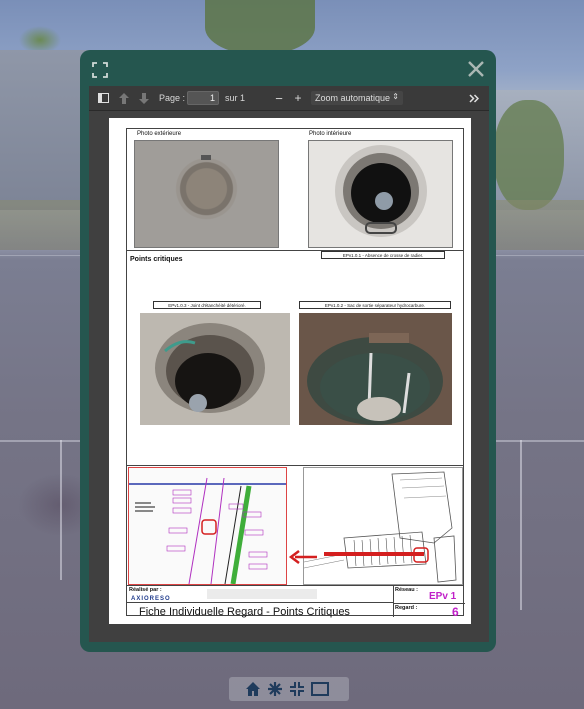 Image resolution: width=584 pixels, height=709 pixels. I want to click on reseau-label: Réseau :, so click(406, 590).